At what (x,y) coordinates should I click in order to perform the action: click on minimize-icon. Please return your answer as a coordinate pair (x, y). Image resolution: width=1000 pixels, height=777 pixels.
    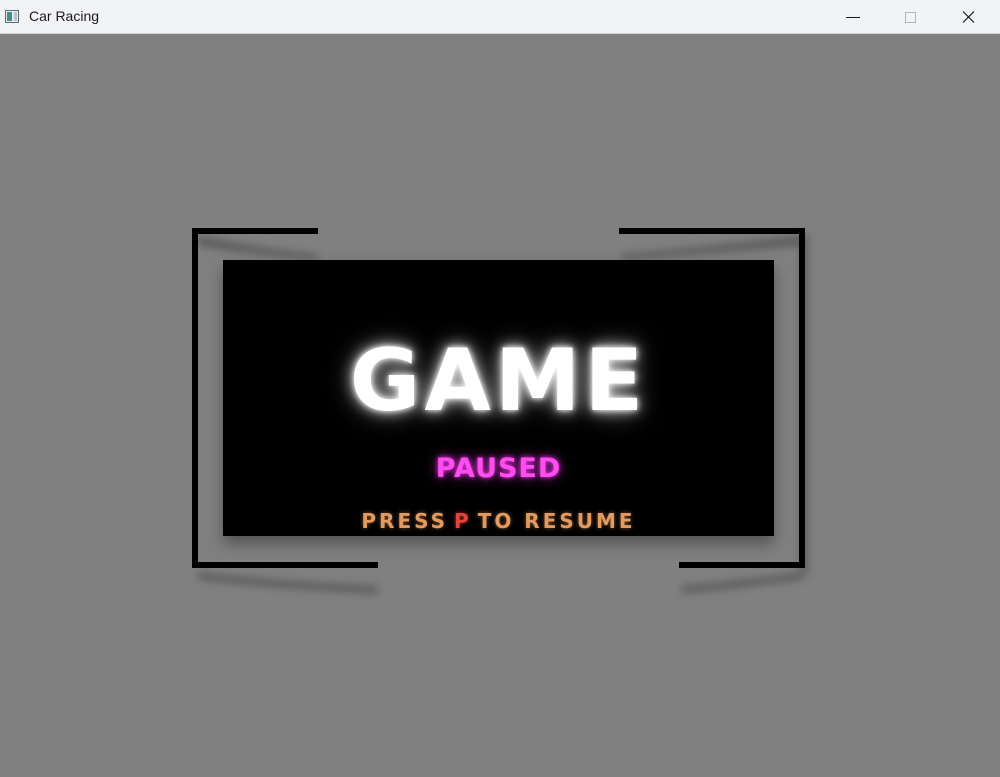
    Looking at the image, I should click on (853, 17).